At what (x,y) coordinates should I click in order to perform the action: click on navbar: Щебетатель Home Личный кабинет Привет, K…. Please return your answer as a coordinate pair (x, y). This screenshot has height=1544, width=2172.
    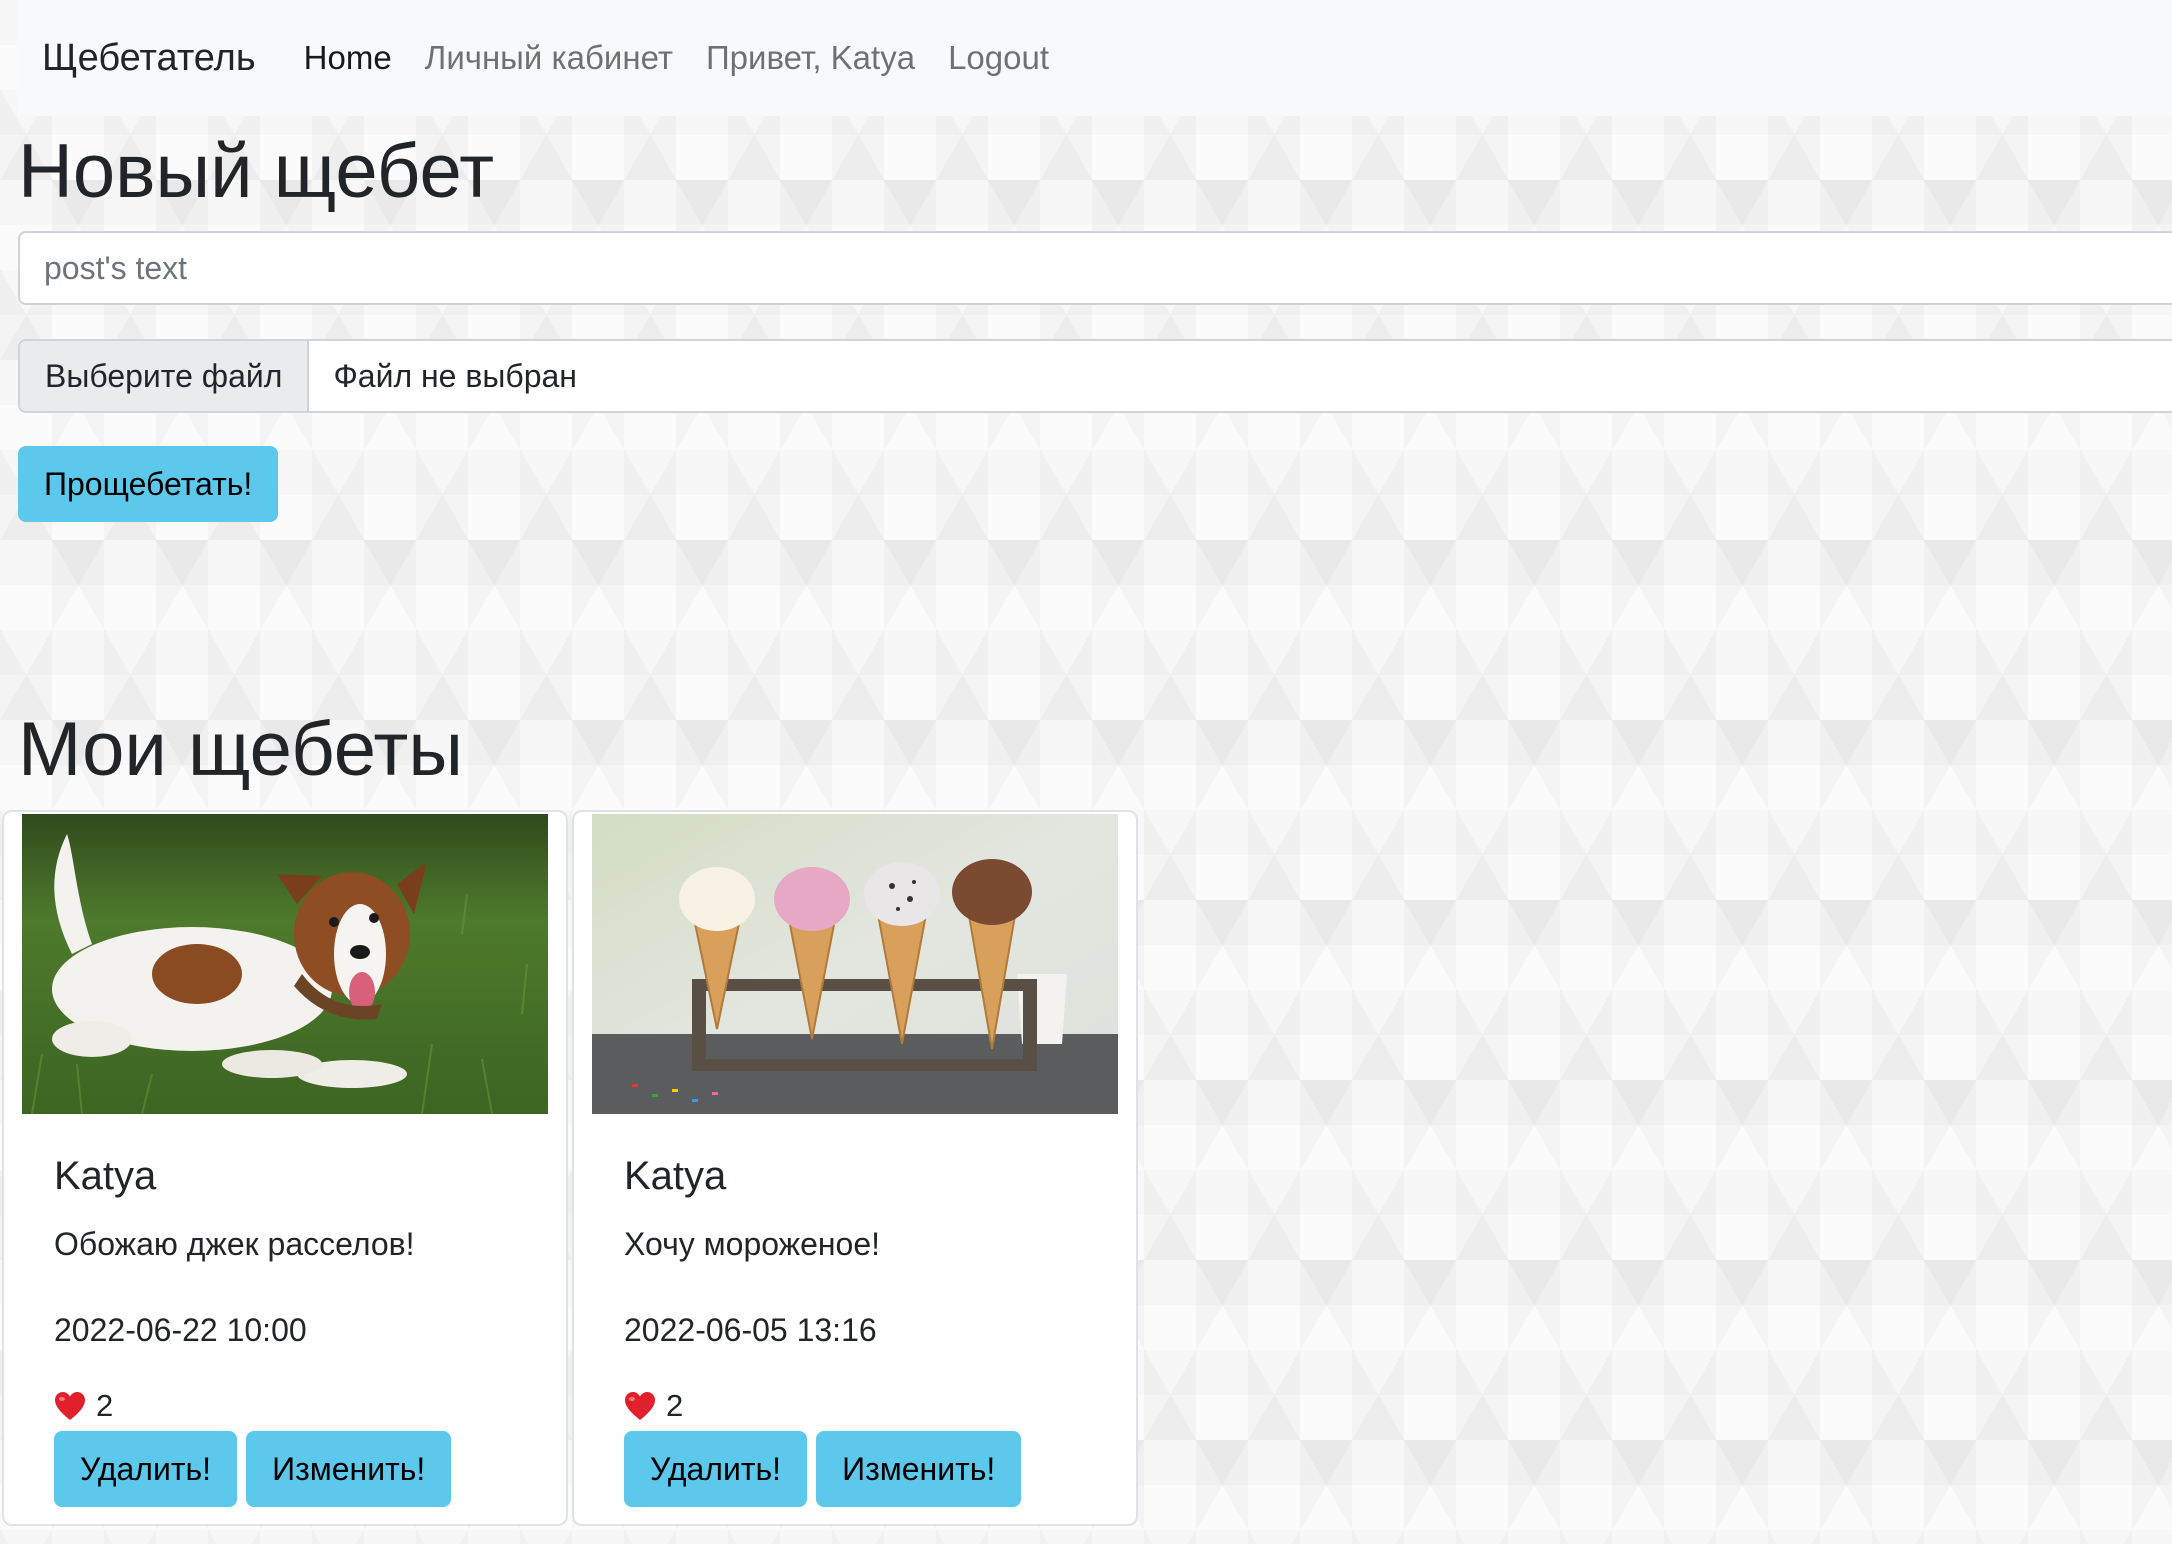
    Looking at the image, I should click on (1094, 58).